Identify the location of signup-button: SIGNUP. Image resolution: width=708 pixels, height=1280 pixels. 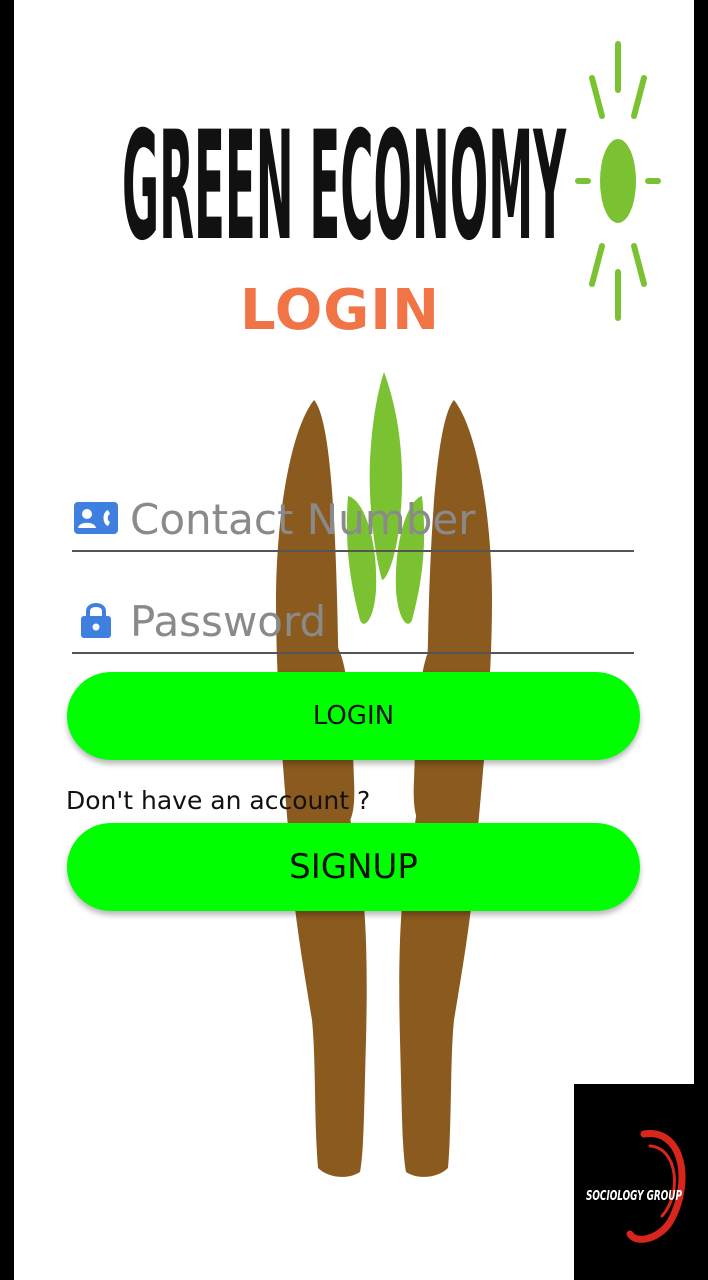
(353, 867).